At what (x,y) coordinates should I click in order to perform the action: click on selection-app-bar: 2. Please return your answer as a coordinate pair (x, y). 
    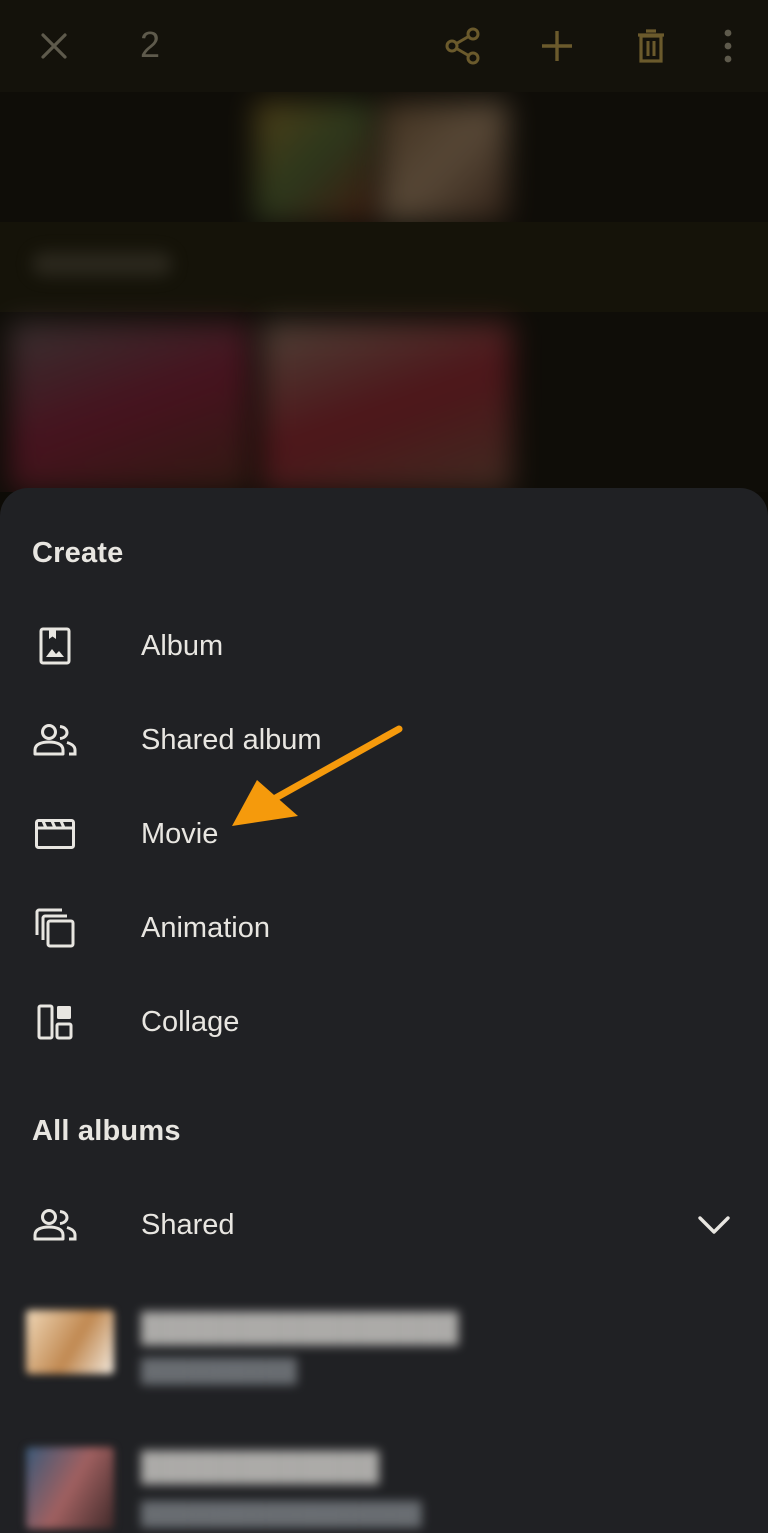
    Looking at the image, I should click on (384, 46).